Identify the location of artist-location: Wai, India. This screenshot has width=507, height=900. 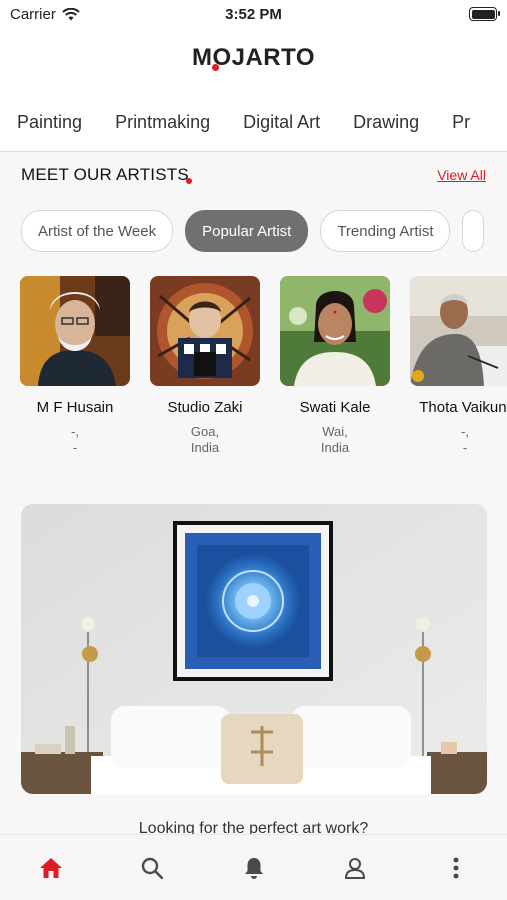
(335, 440).